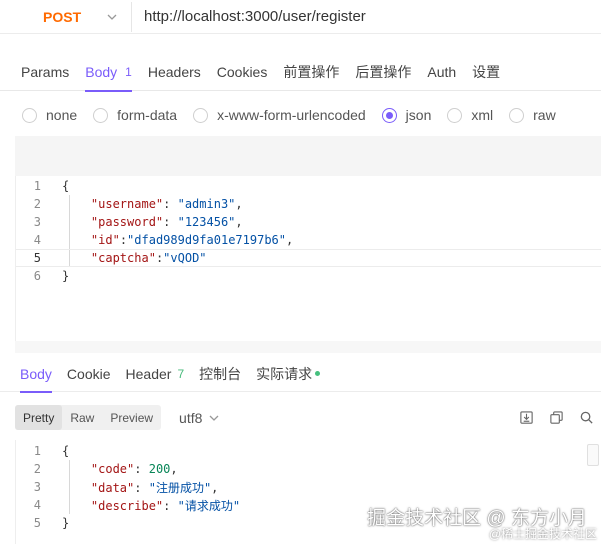 Image resolution: width=601 pixels, height=544 pixels. What do you see at coordinates (249, 16) in the screenshot?
I see `url-input: http://localhost:3000/user/register` at bounding box center [249, 16].